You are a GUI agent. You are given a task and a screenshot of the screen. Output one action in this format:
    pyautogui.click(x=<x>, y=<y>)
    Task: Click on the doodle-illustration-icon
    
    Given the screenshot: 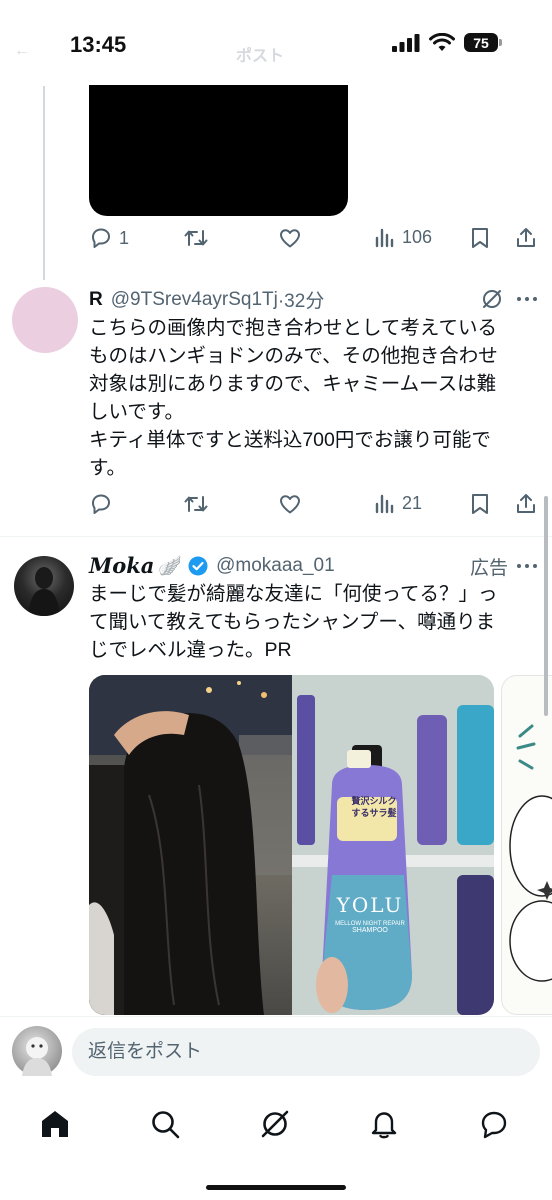 What is the action you would take?
    pyautogui.click(x=530, y=853)
    